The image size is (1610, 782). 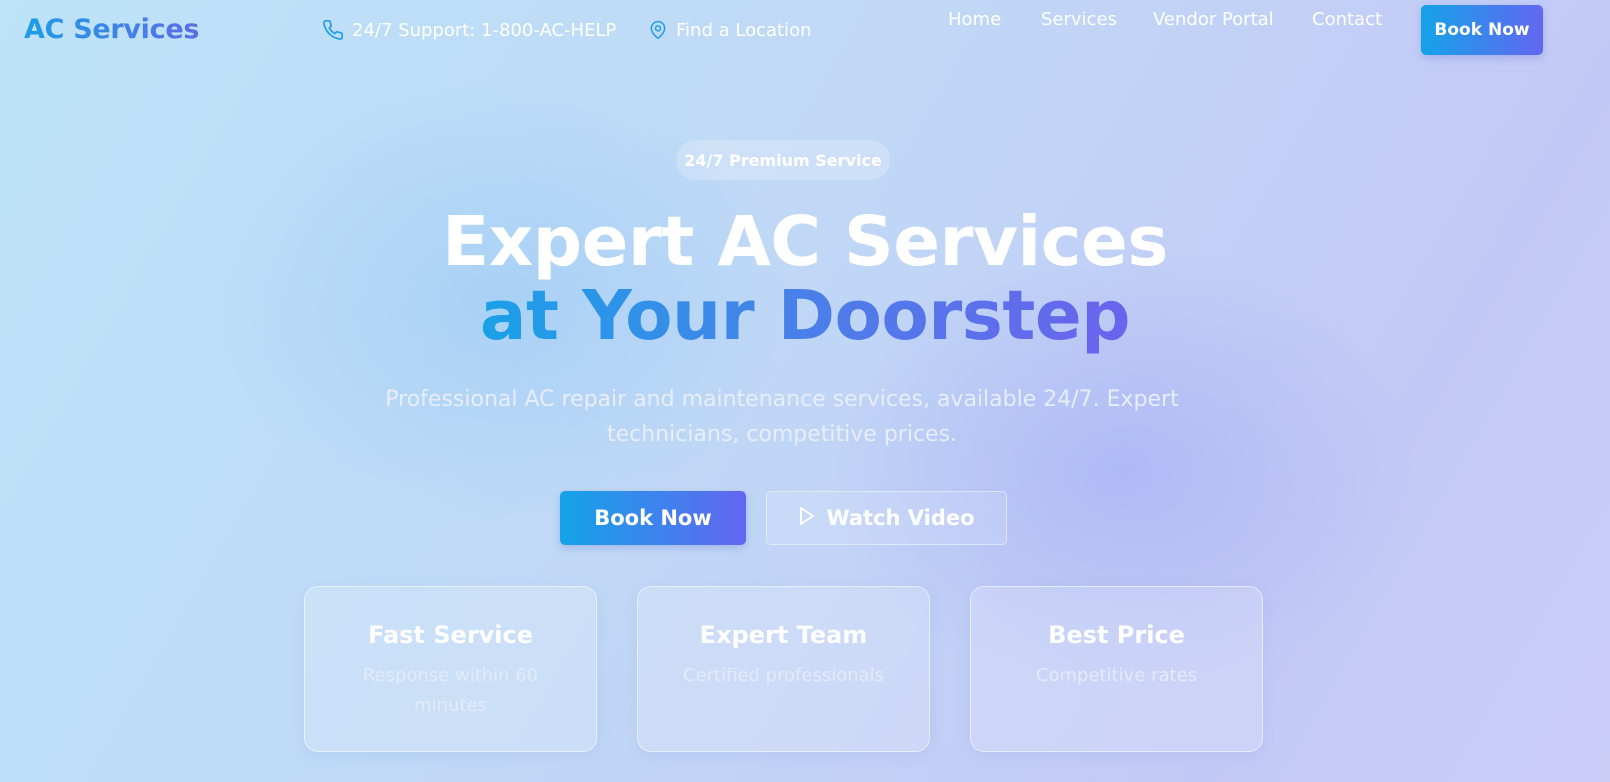 What do you see at coordinates (783, 675) in the screenshot?
I see `feature-description: Certified professionals` at bounding box center [783, 675].